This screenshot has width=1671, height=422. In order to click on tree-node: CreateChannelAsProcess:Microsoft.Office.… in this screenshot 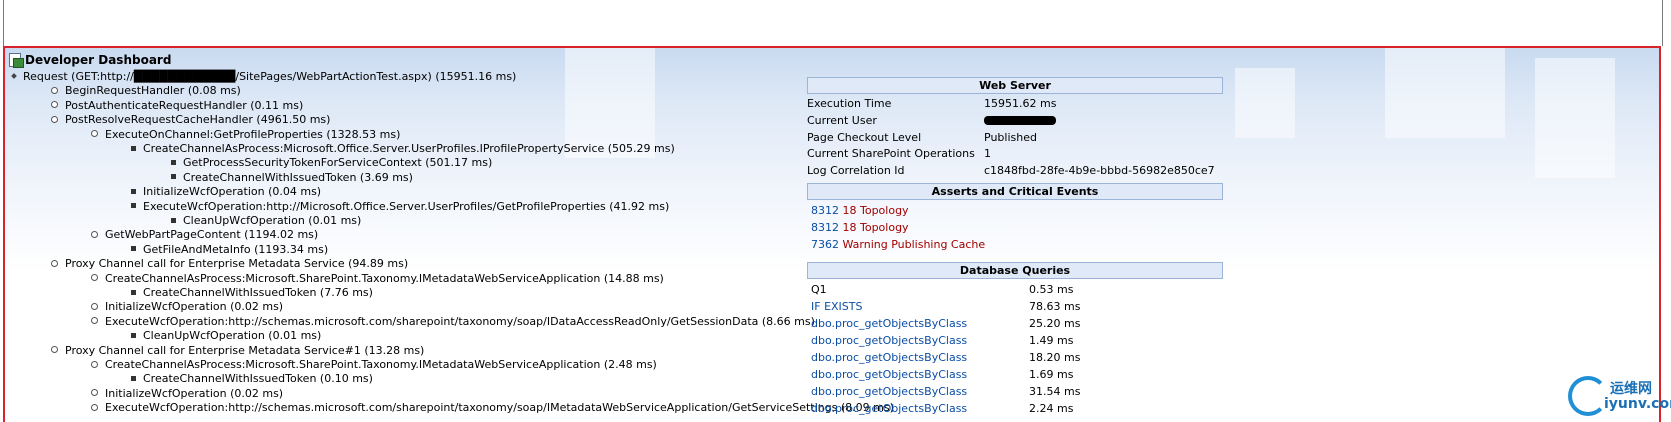, I will do `click(403, 149)`.